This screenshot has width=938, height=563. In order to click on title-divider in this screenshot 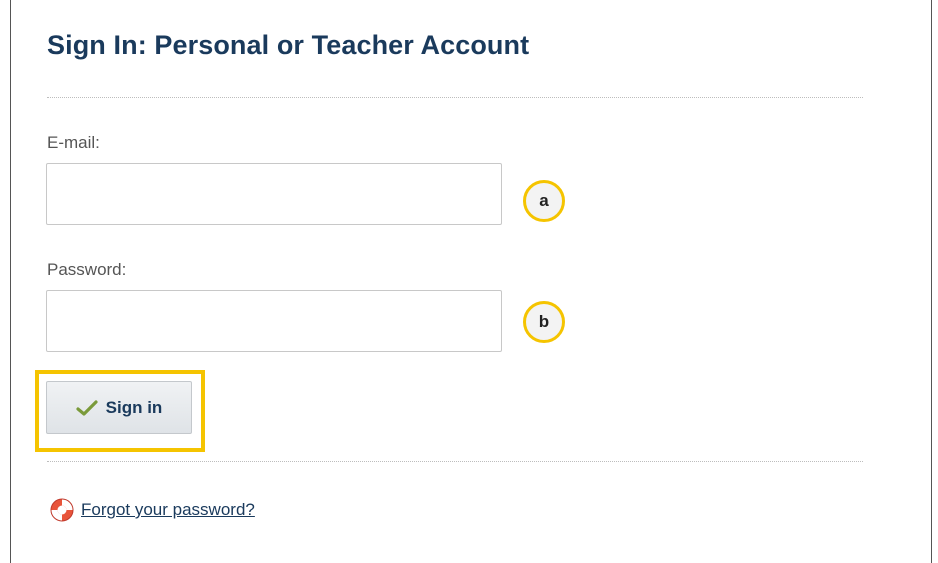, I will do `click(455, 97)`.